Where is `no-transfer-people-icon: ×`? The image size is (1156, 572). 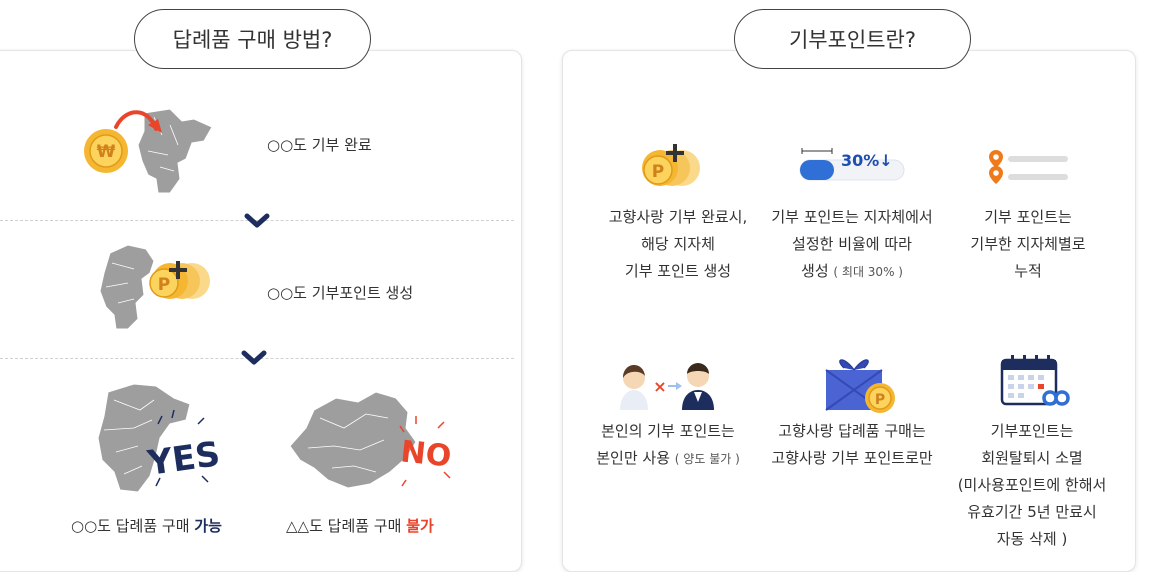 no-transfer-people-icon: × is located at coordinates (667, 386).